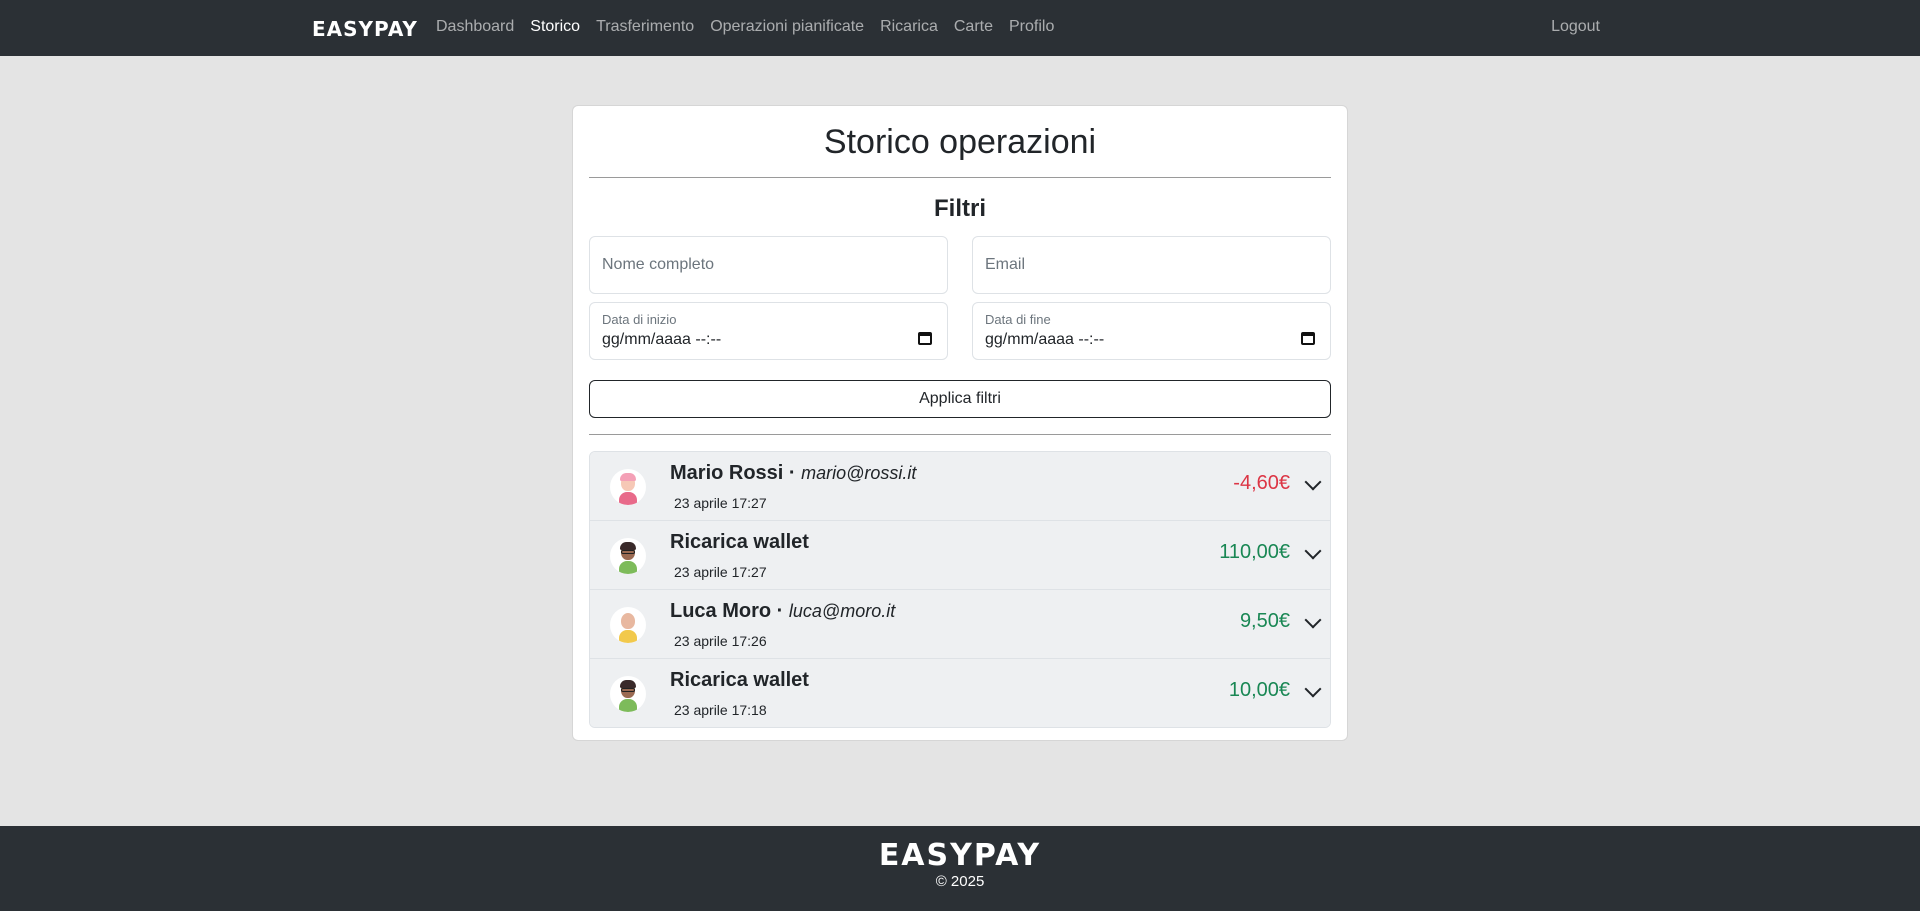  What do you see at coordinates (960, 555) in the screenshot?
I see `transaction-item: Ricarica wallet 23 aprile 17:27 110,00€` at bounding box center [960, 555].